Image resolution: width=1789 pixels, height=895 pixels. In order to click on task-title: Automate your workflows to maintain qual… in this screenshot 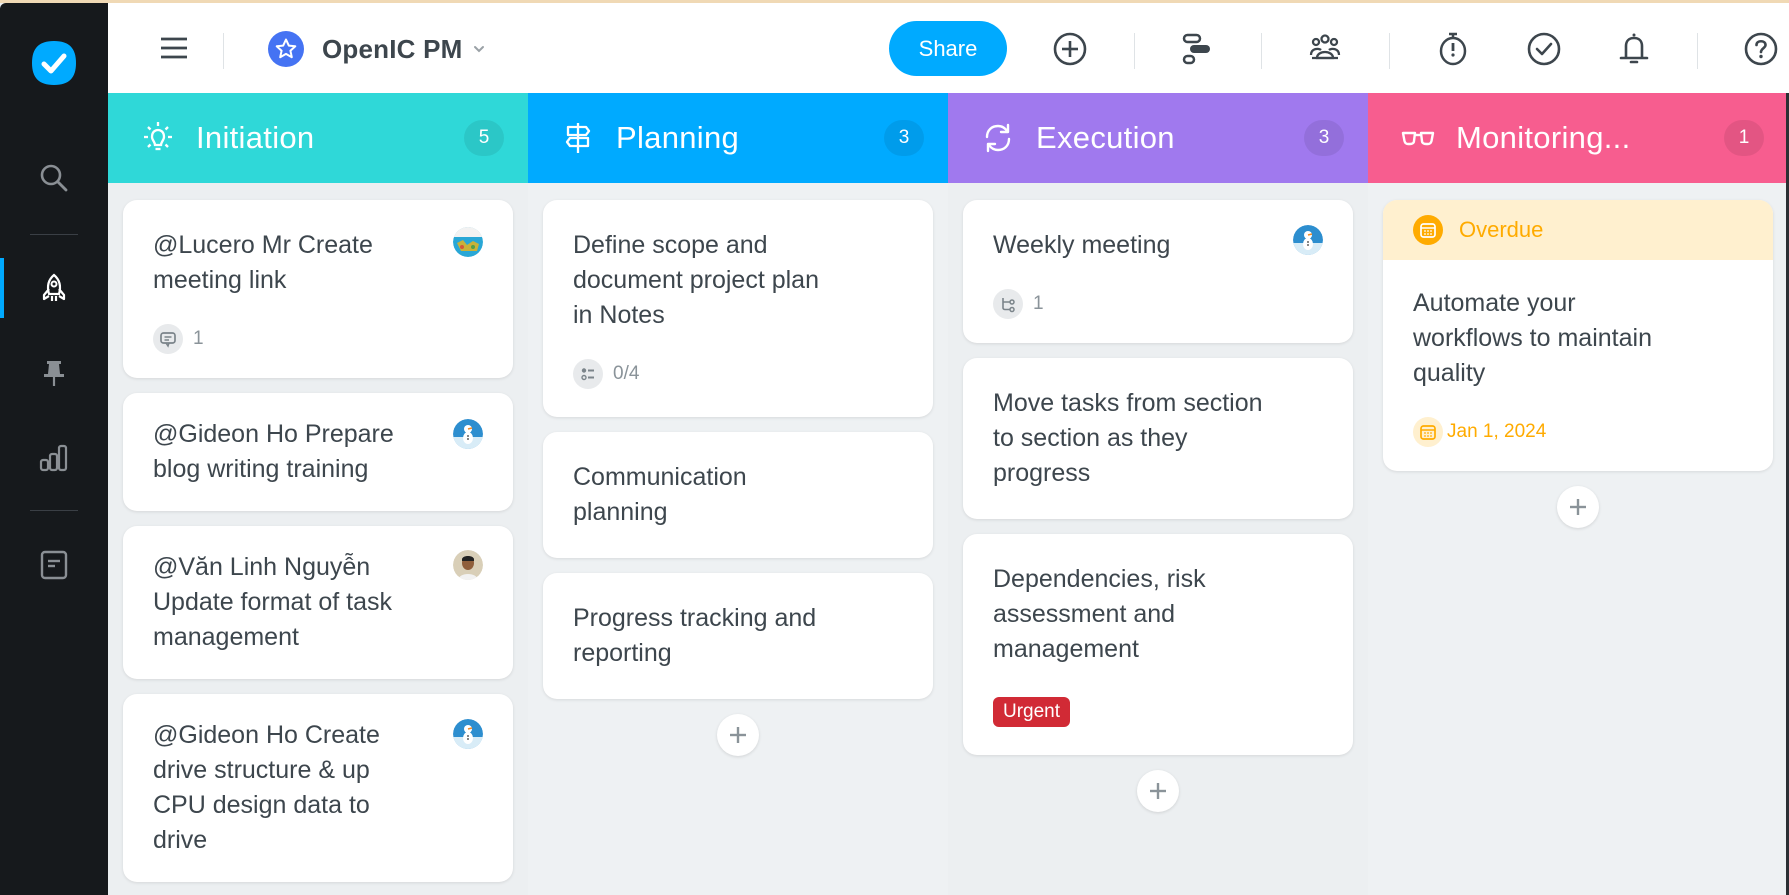, I will do `click(1532, 338)`.